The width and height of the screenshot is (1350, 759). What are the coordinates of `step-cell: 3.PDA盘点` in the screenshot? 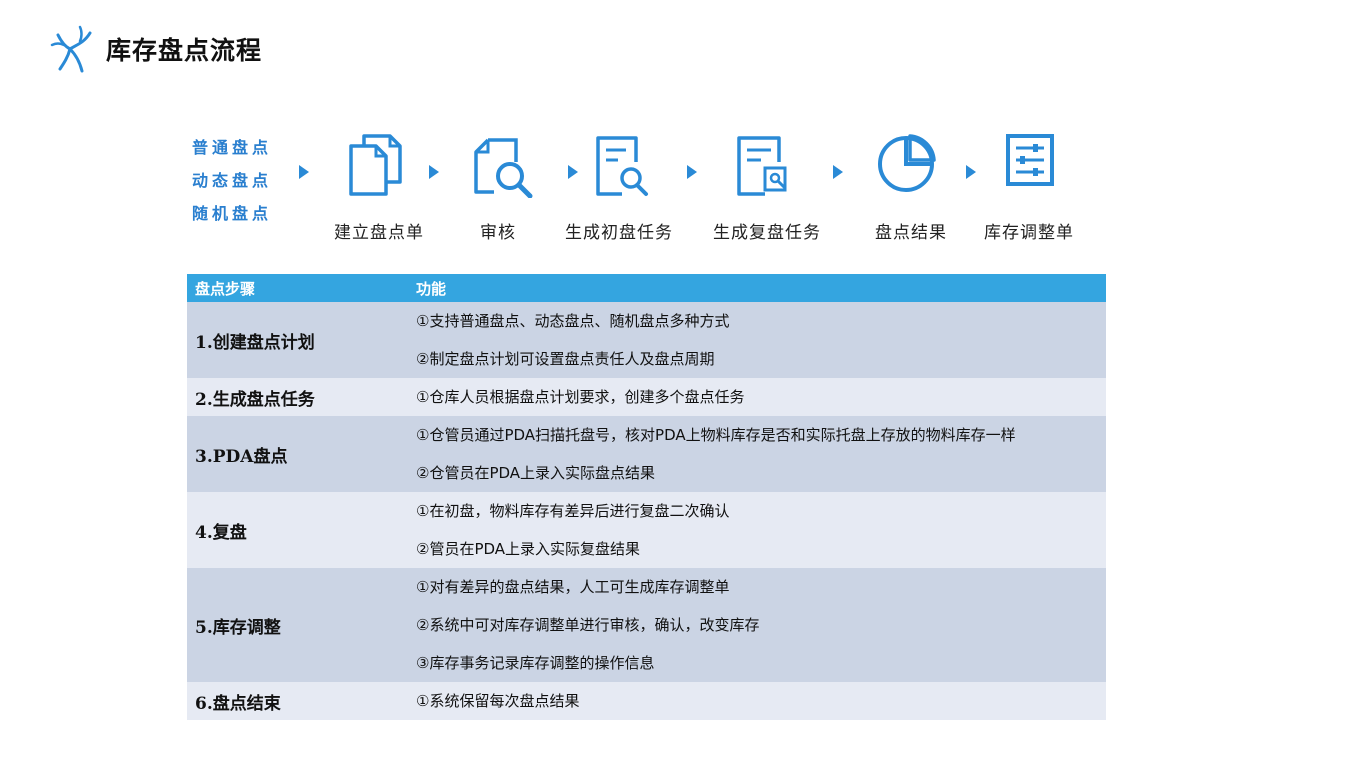 It's located at (241, 456).